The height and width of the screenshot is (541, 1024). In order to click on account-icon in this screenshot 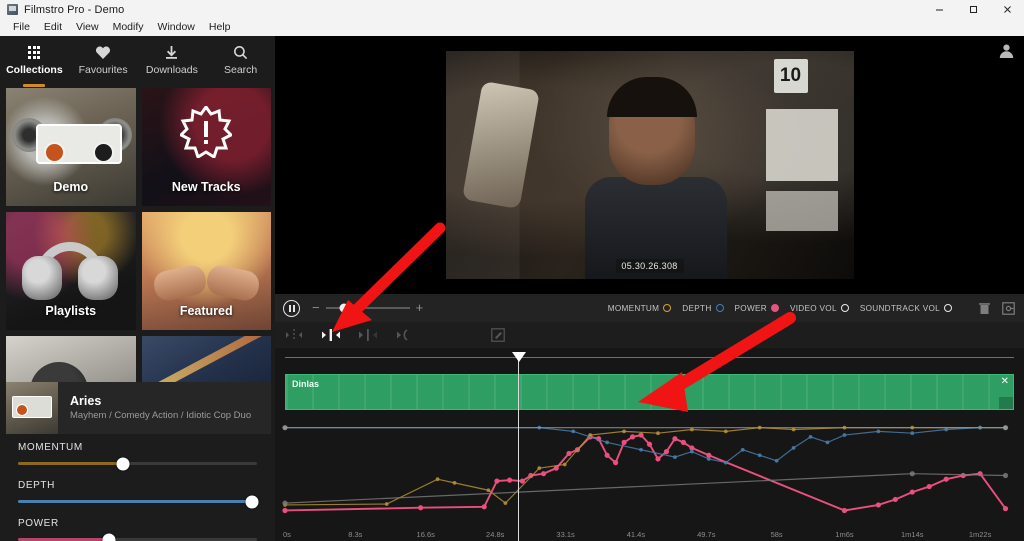, I will do `click(1006, 50)`.